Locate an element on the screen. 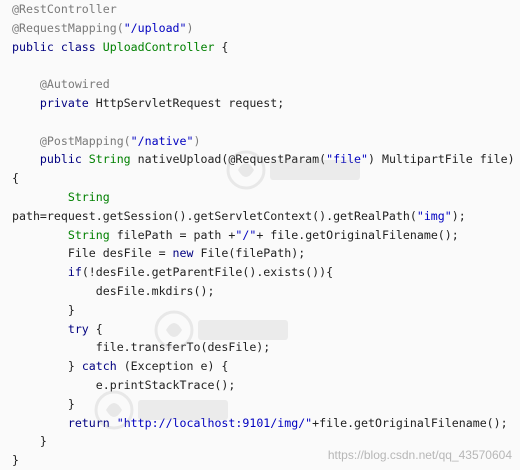  code-line: String is located at coordinates (263, 197).